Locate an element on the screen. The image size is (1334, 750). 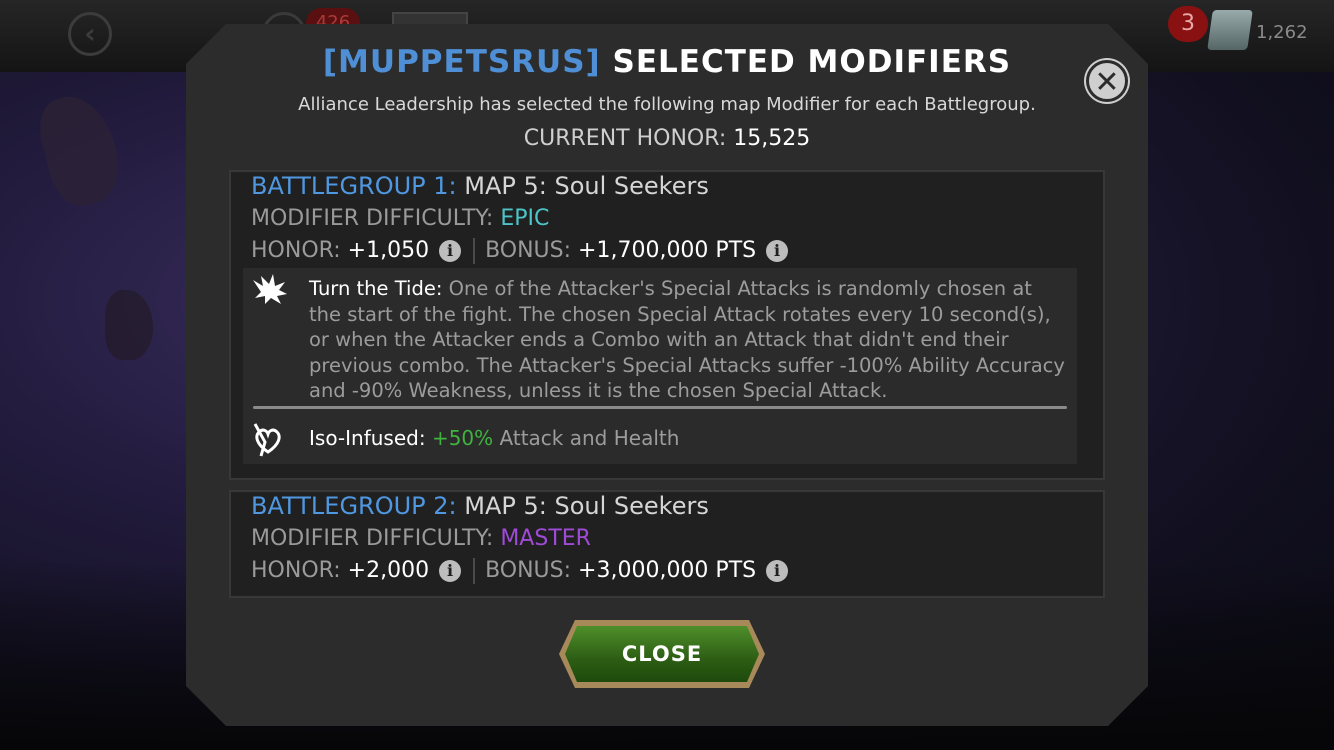
close-button: CLOSE is located at coordinates (662, 654).